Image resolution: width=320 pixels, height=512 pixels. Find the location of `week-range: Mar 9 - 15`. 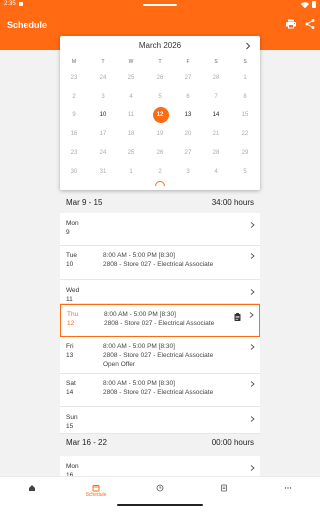

week-range: Mar 9 - 15 is located at coordinates (84, 202).